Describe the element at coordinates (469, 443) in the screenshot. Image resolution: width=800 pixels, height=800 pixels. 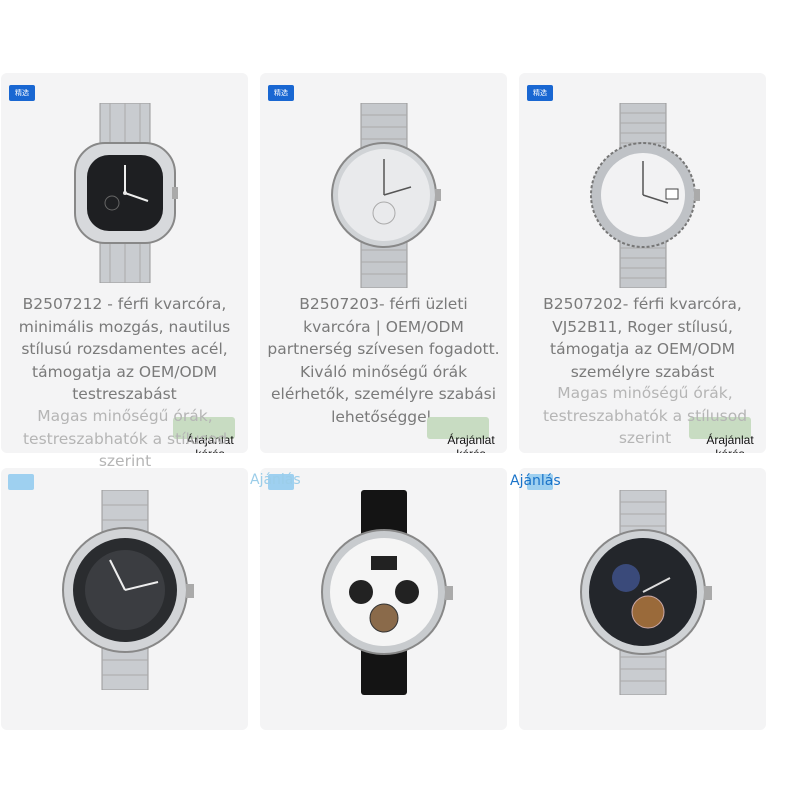
I see `quote-request-button-2: Árajánlat kérés` at that location.